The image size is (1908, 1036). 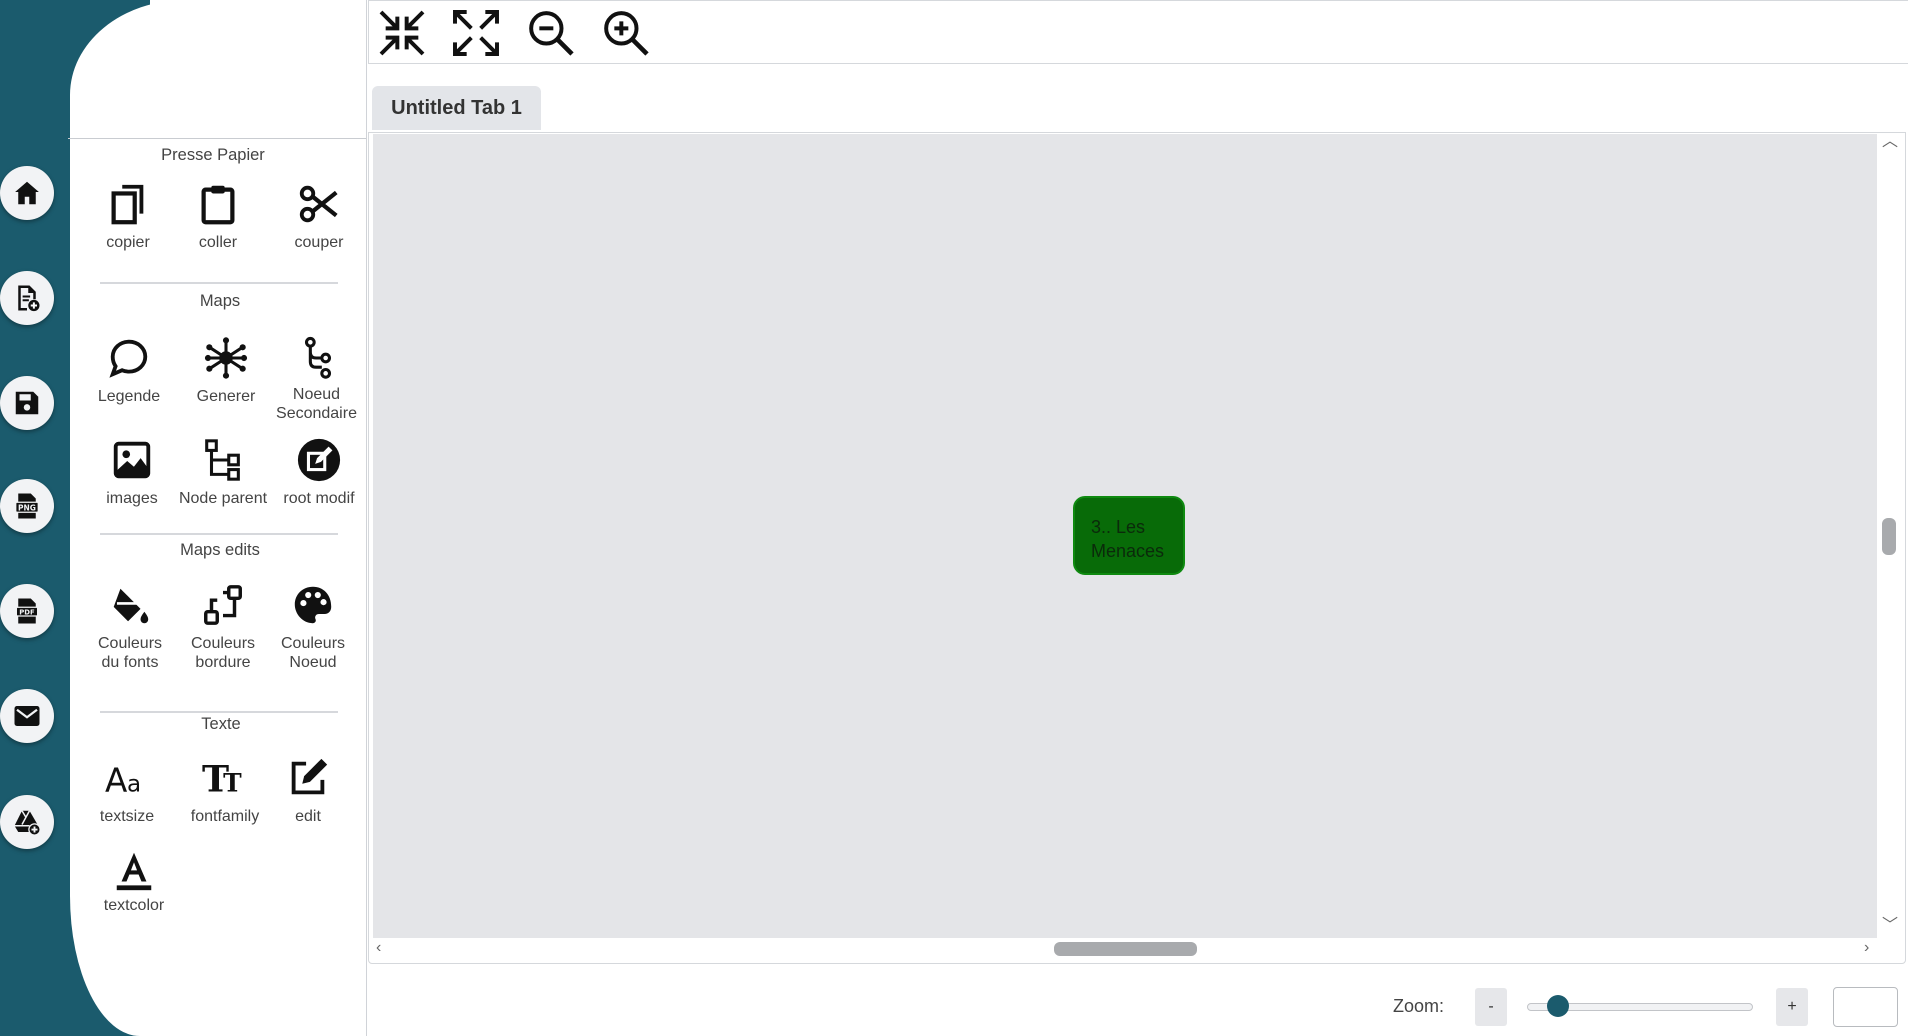 What do you see at coordinates (1890, 142) in the screenshot?
I see `scroll-up-arrow: ︿` at bounding box center [1890, 142].